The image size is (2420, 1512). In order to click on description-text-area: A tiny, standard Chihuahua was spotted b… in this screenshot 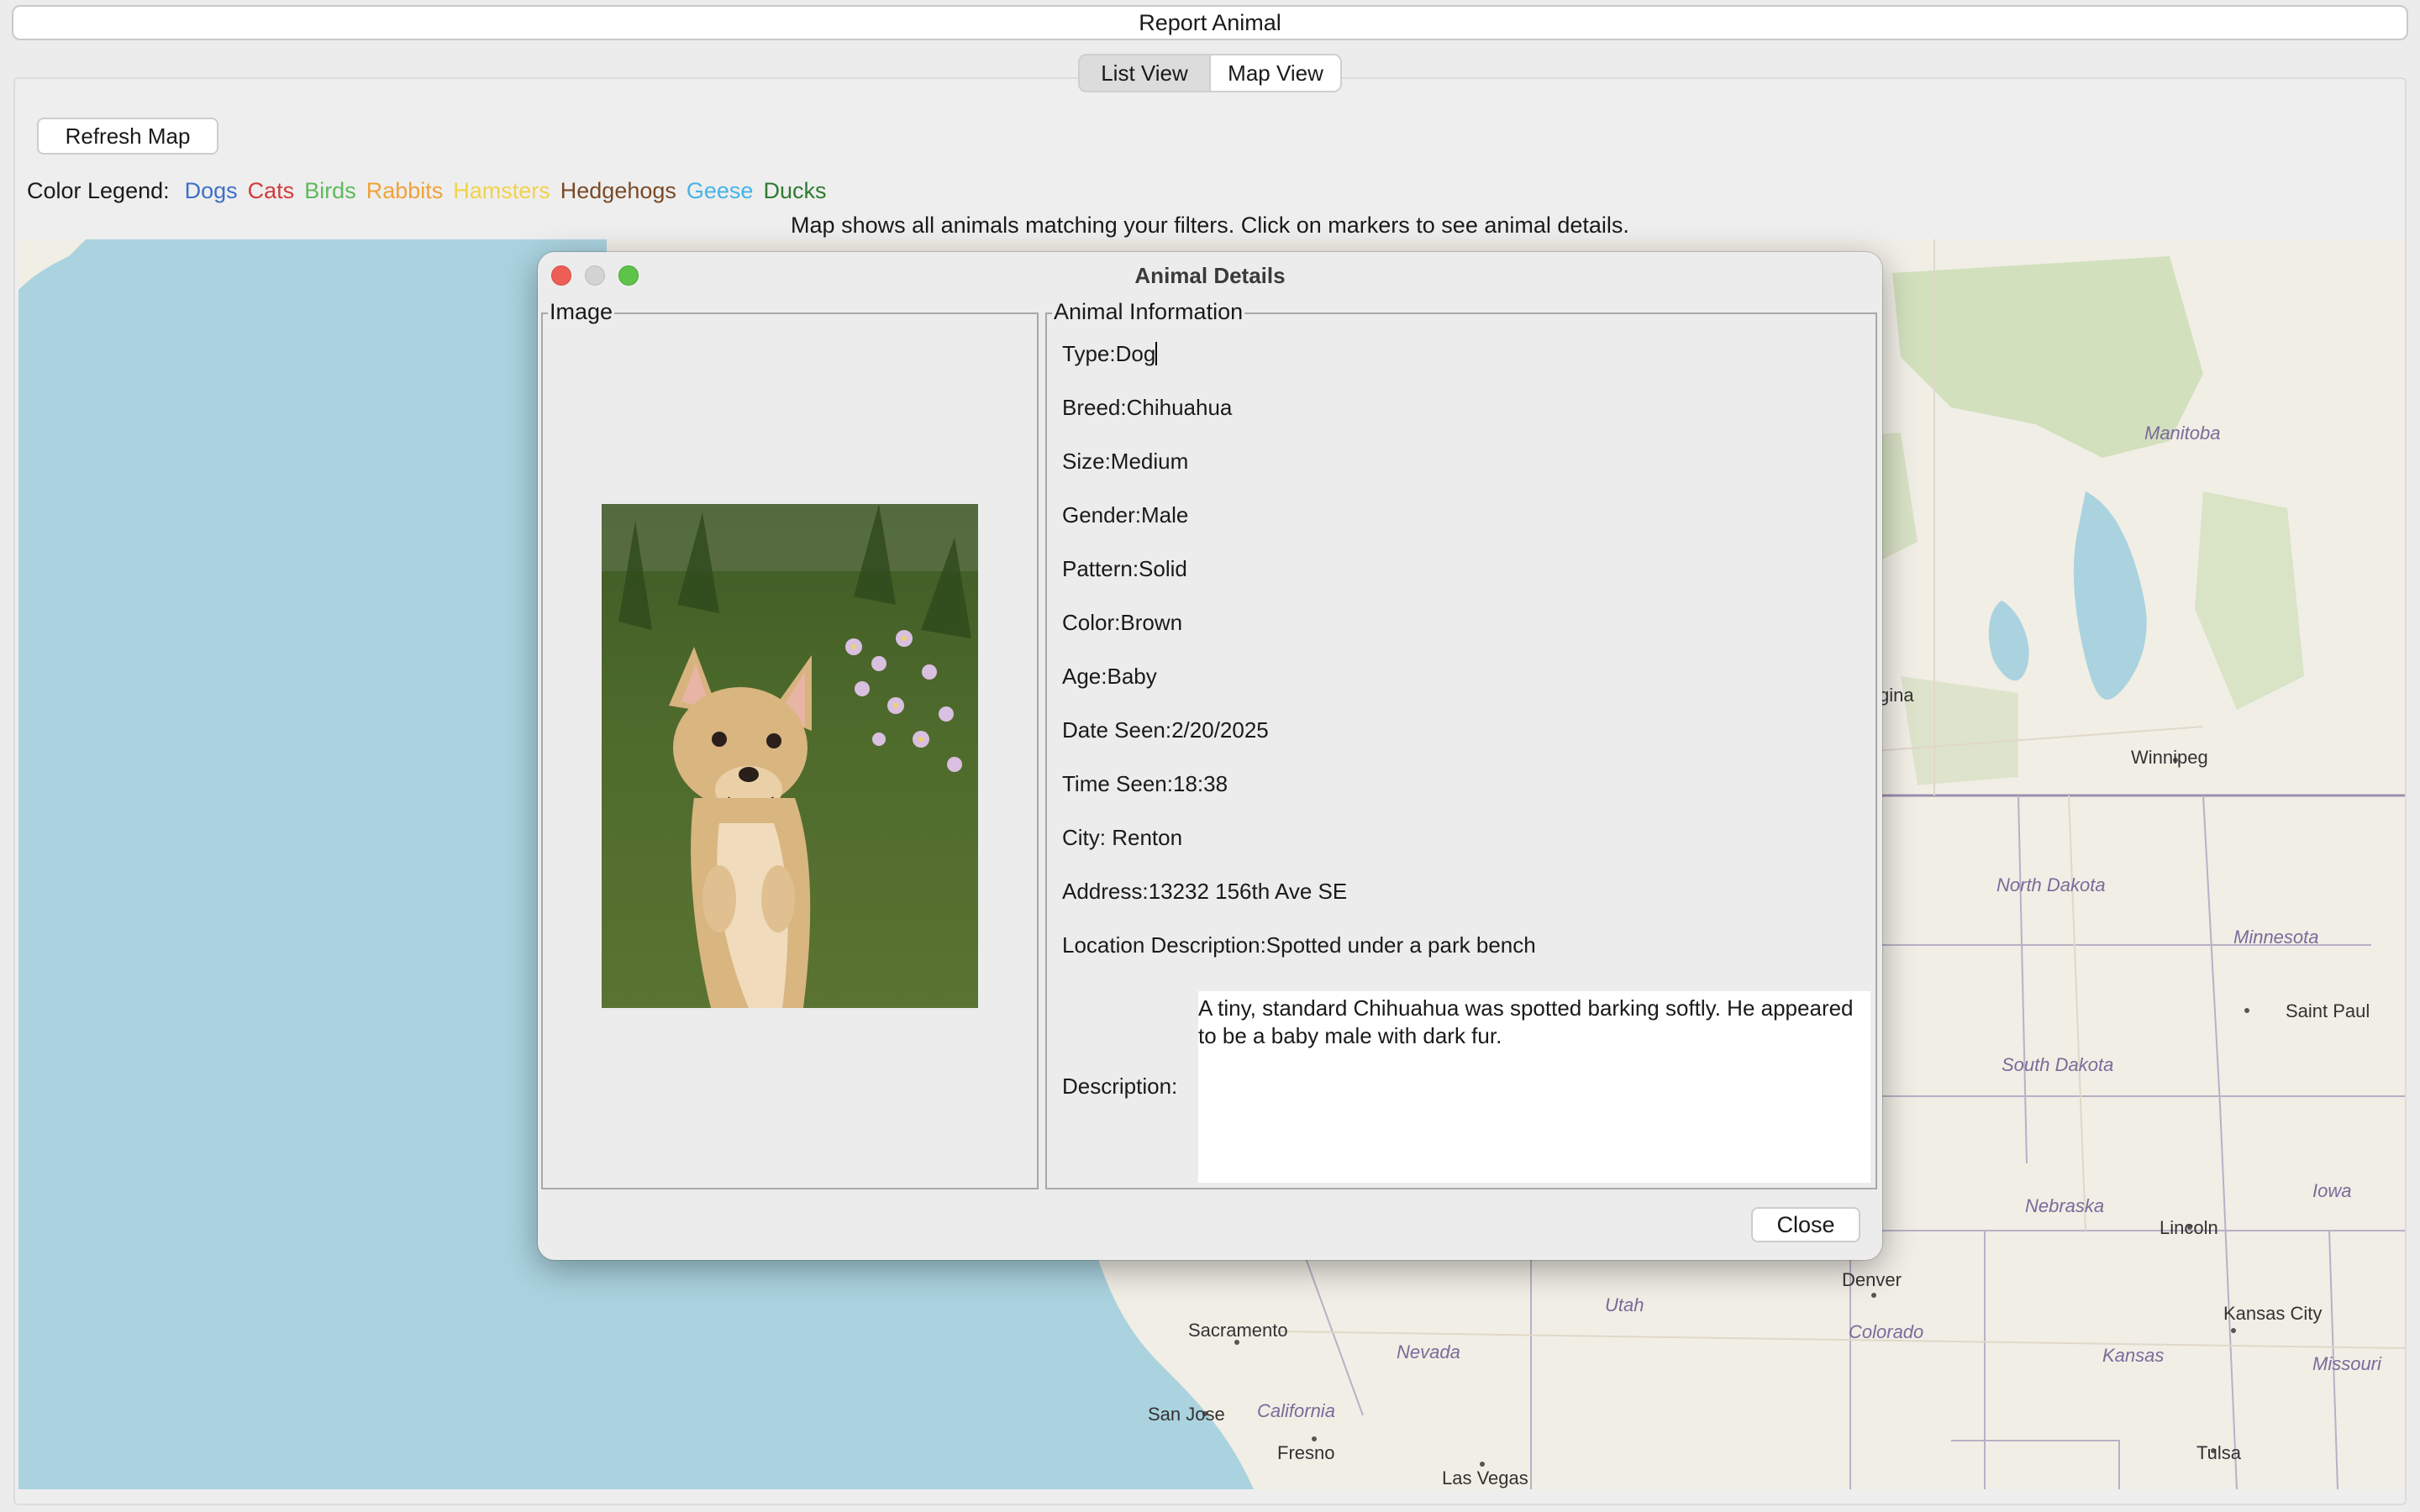, I will do `click(1534, 1087)`.